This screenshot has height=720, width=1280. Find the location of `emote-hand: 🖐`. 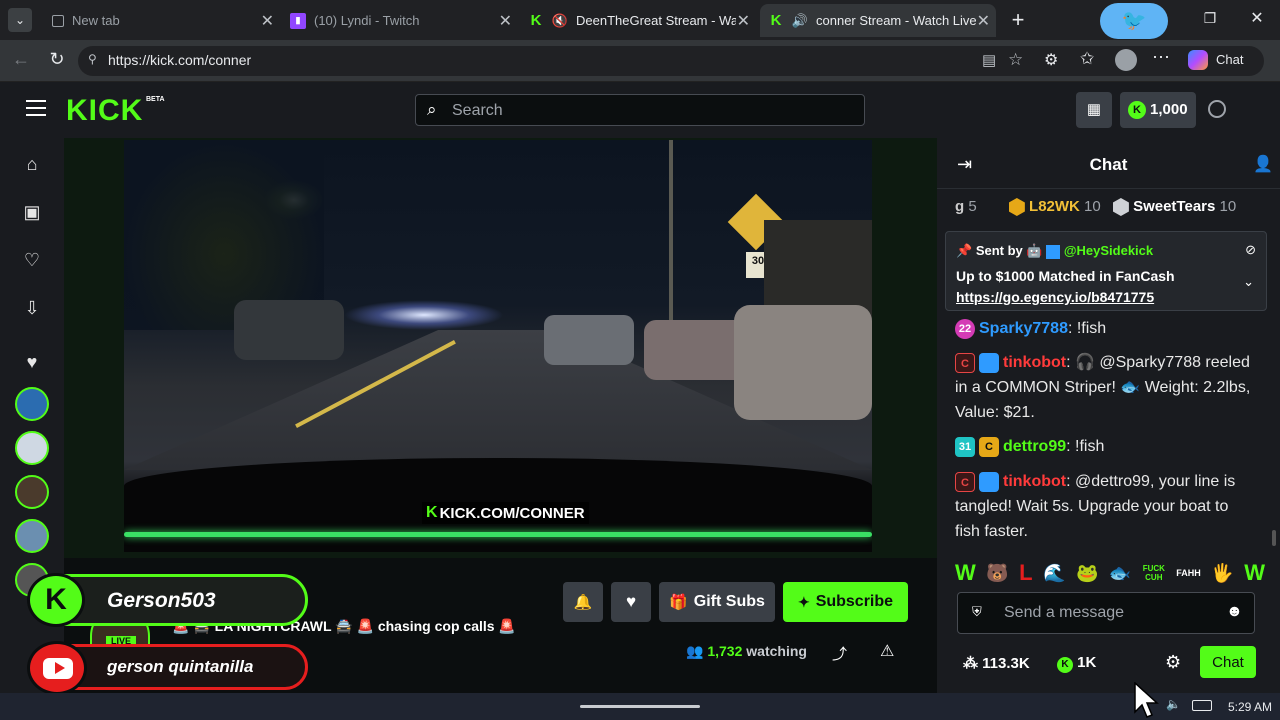

emote-hand: 🖐 is located at coordinates (1222, 573).